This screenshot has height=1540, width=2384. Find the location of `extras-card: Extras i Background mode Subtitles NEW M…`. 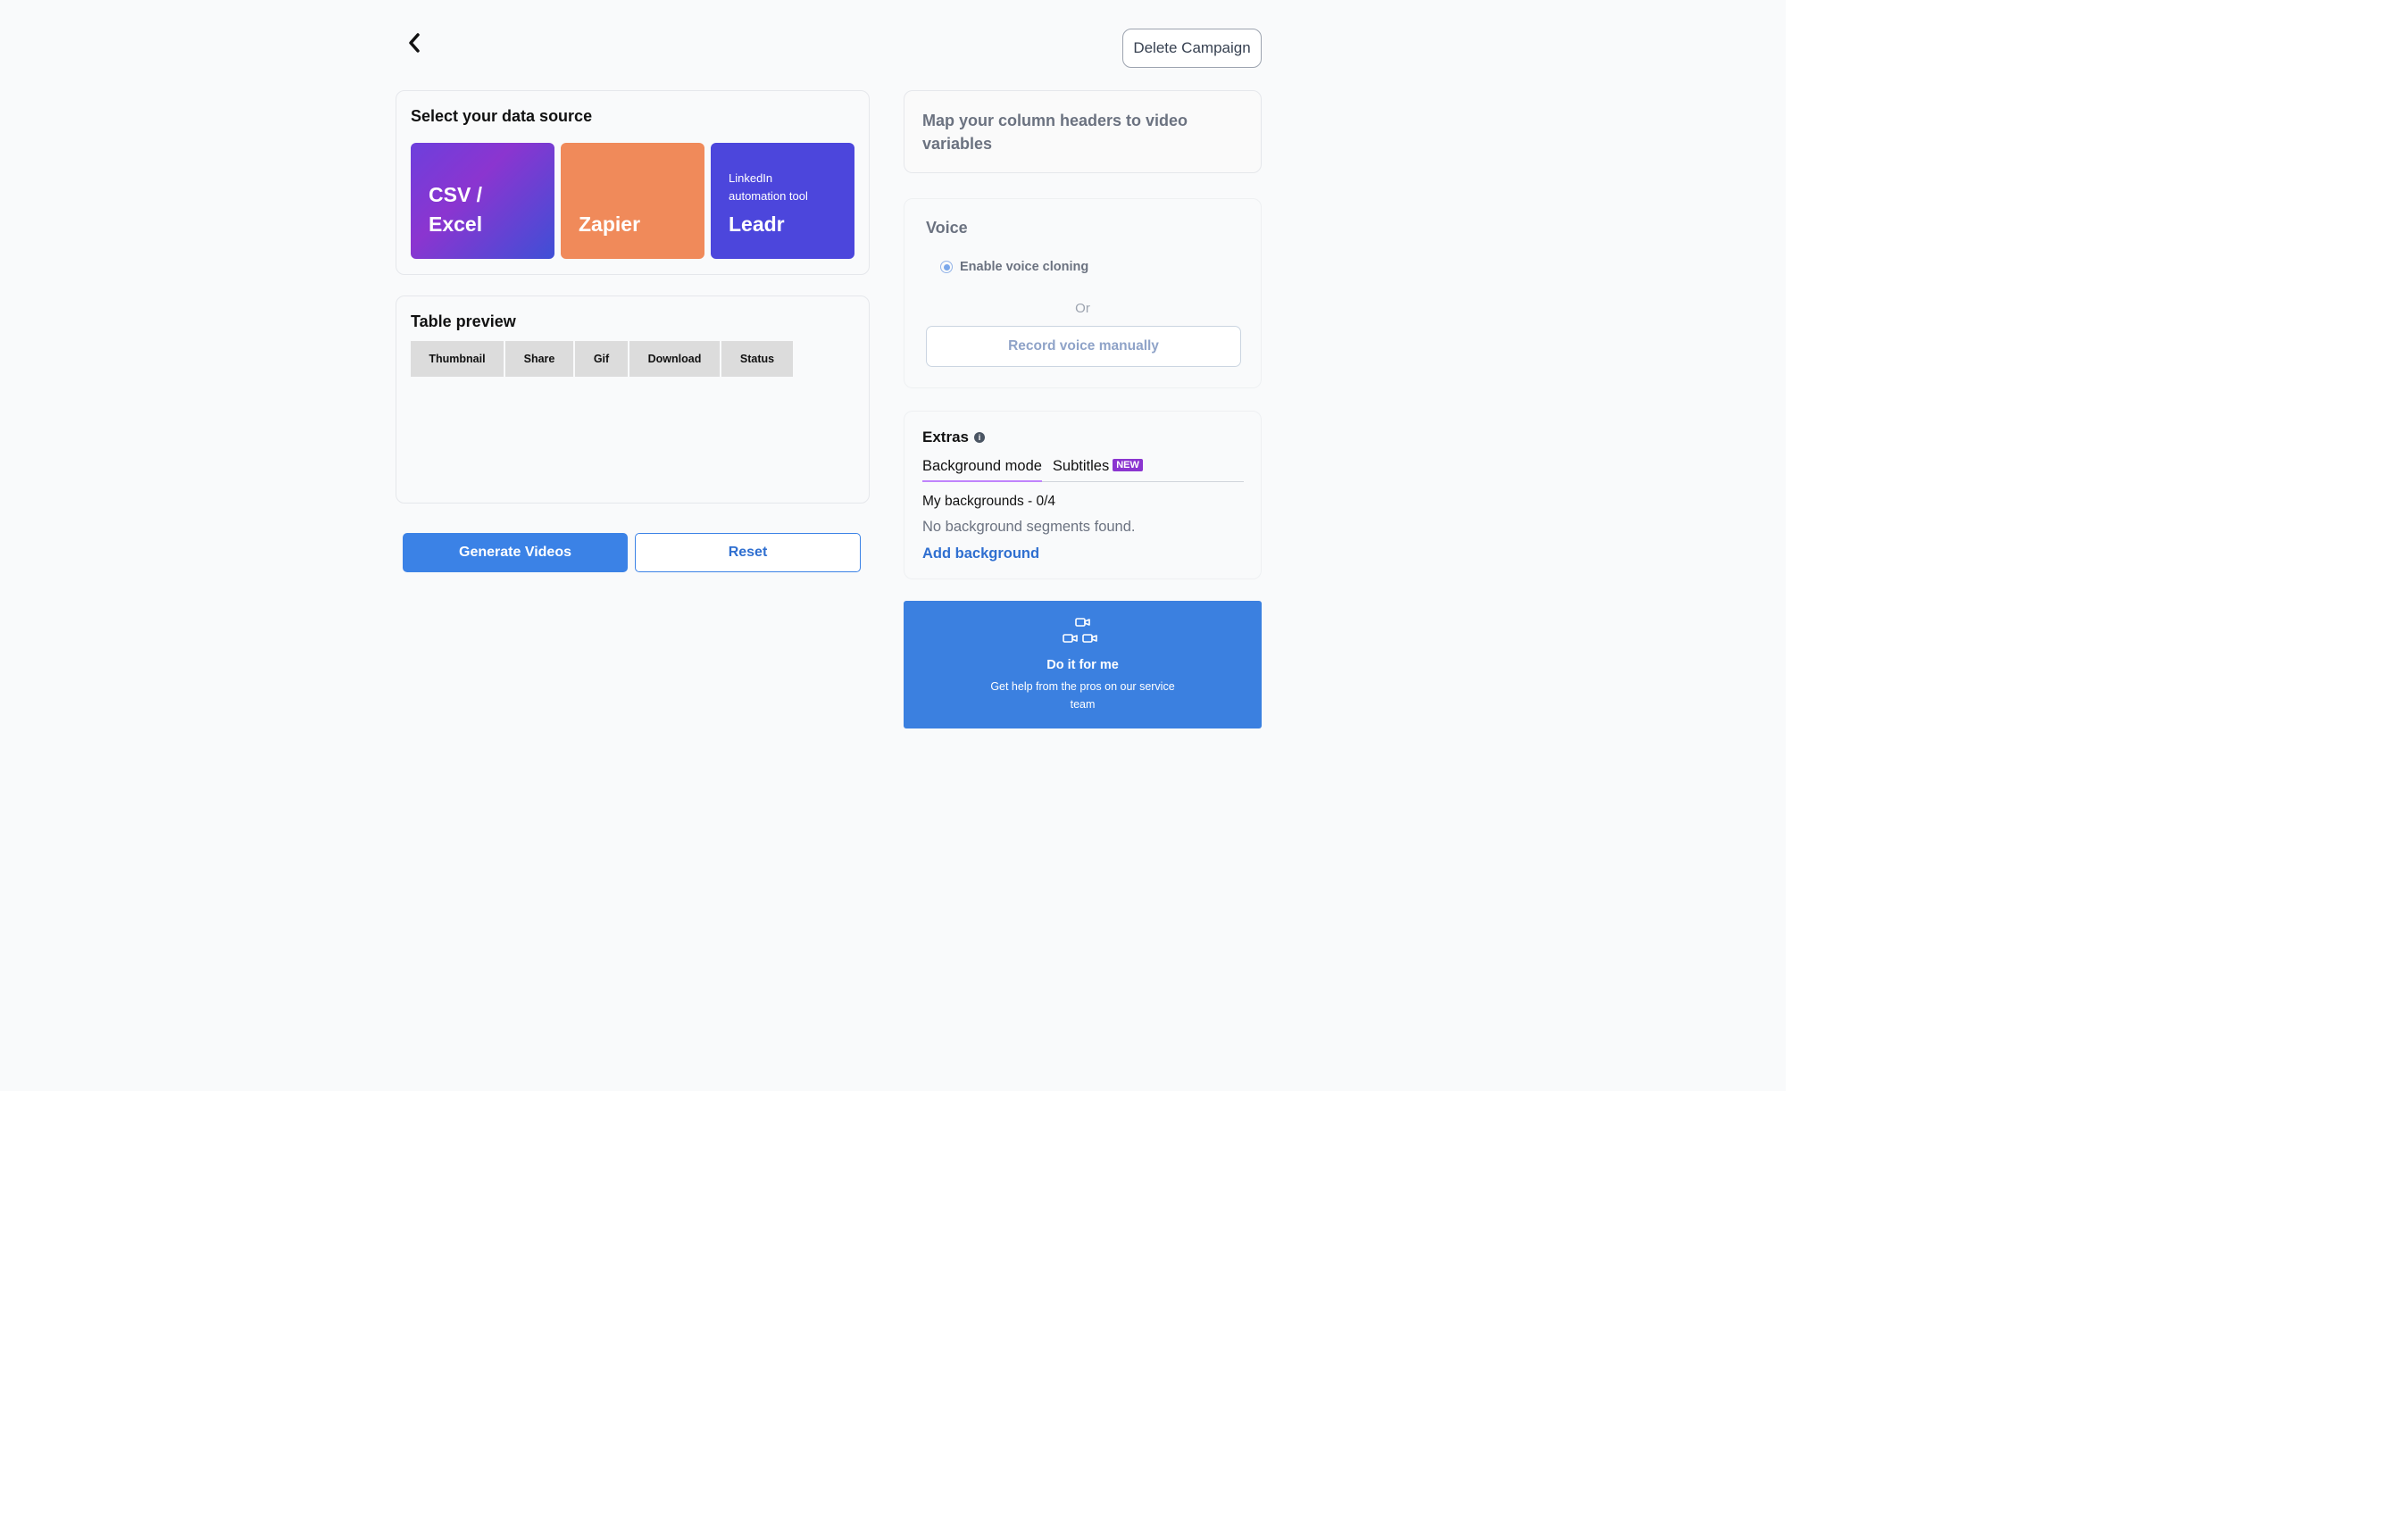

extras-card: Extras i Background mode Subtitles NEW M… is located at coordinates (1083, 495).